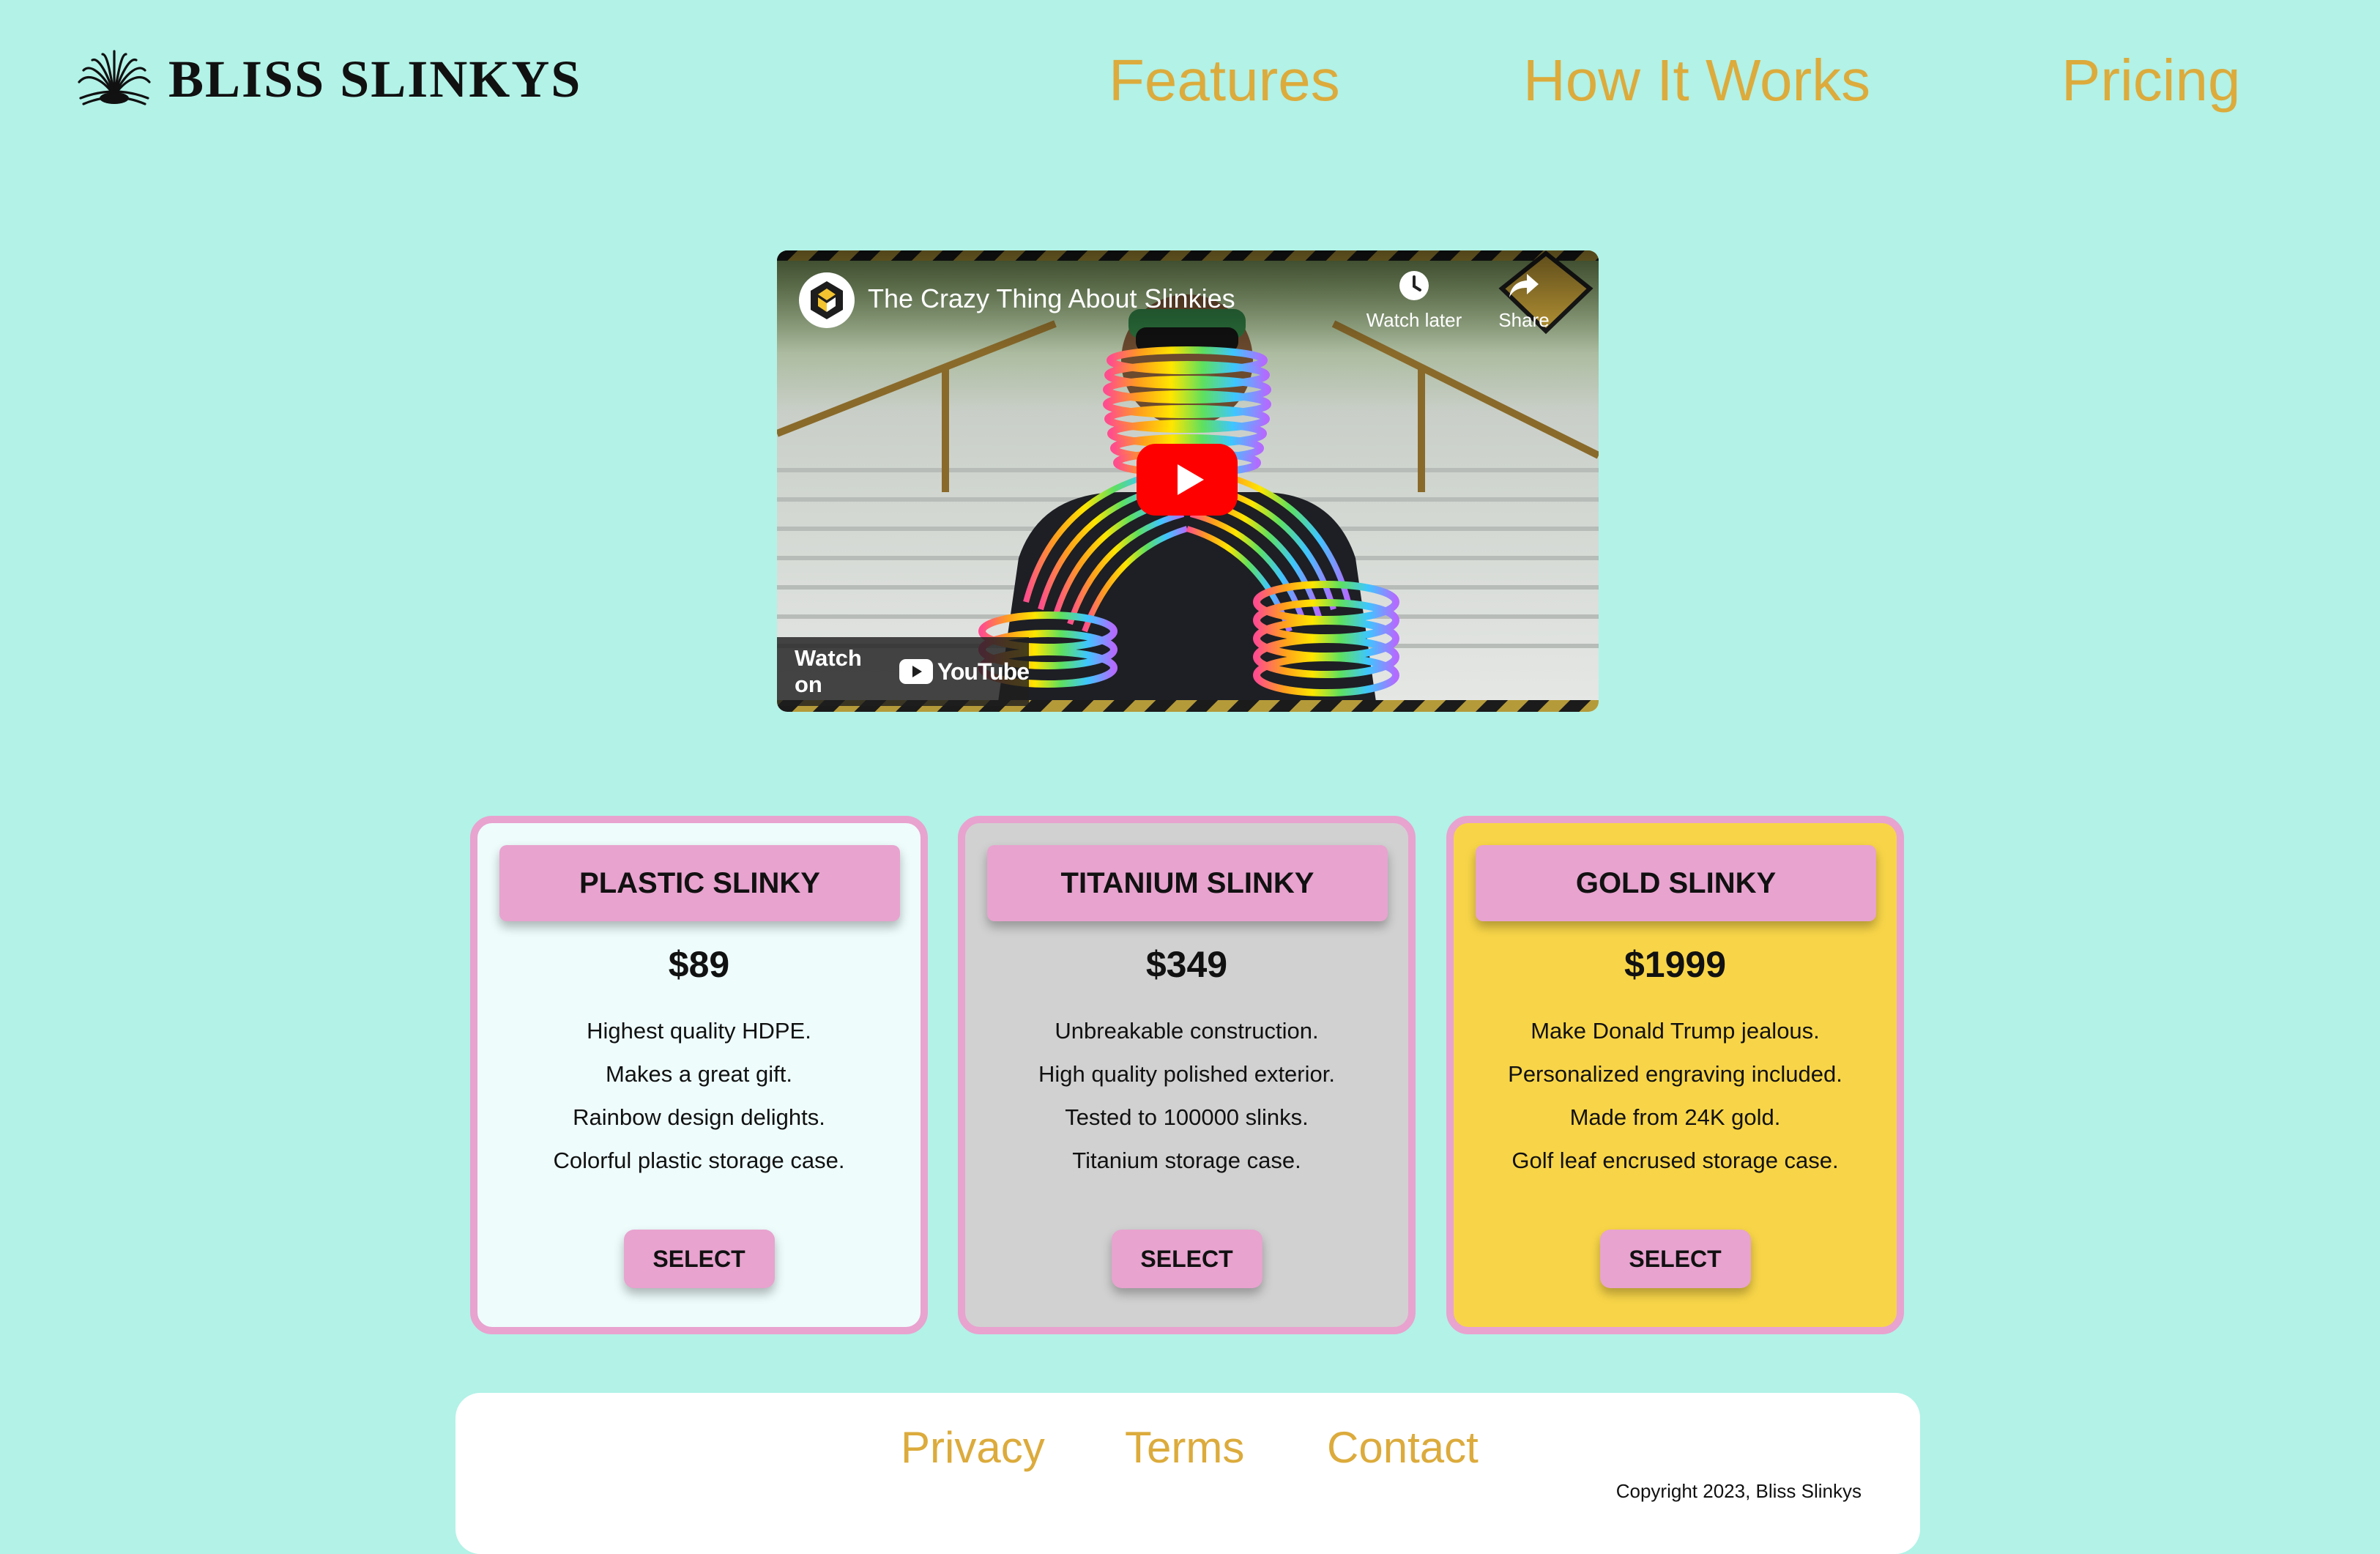 This screenshot has height=1554, width=2380. I want to click on nav-link-features: Features, so click(1224, 80).